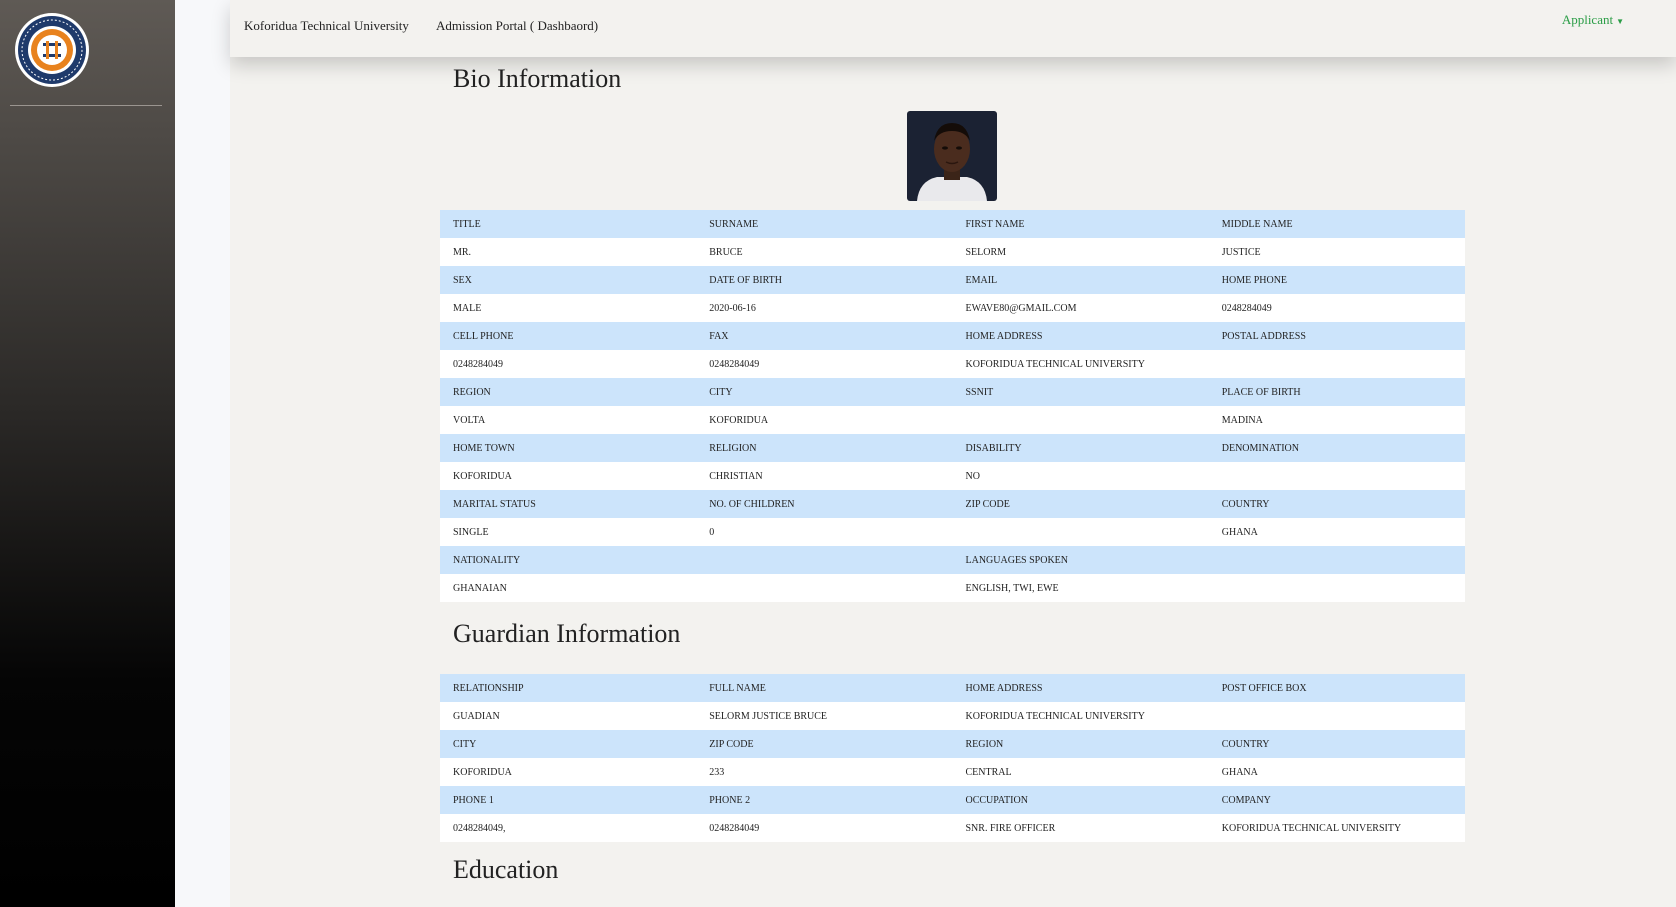 The width and height of the screenshot is (1676, 907). I want to click on table-header-row: CITY ZIP CODE REGION COUNTRY, so click(952, 744).